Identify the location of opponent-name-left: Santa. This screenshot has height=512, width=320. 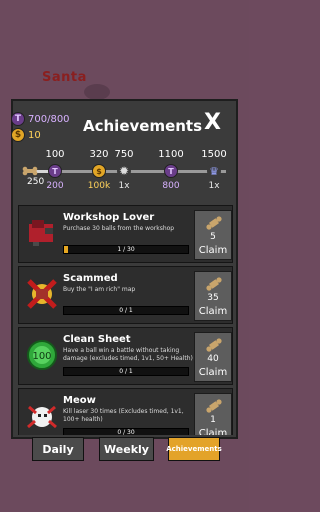
(64, 77).